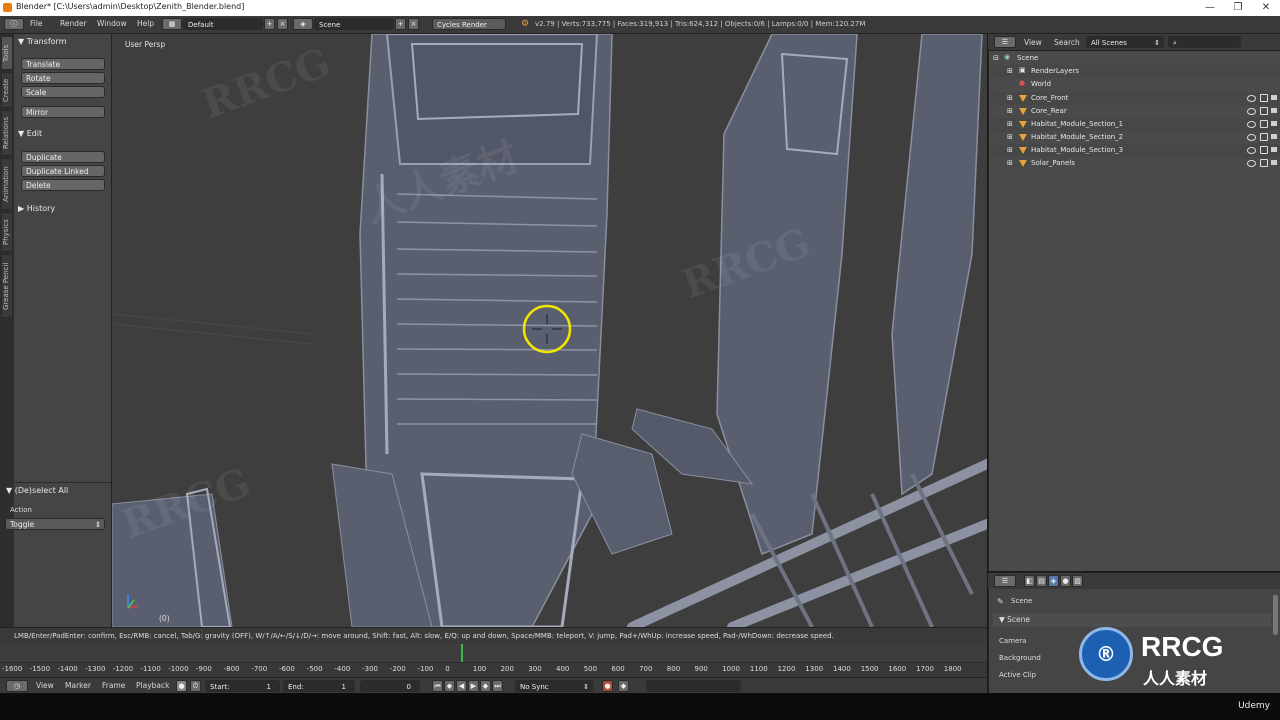 Image resolution: width=1280 pixels, height=720 pixels. Describe the element at coordinates (1204, 42) in the screenshot. I see `outliner-search-input: ⌕` at that location.